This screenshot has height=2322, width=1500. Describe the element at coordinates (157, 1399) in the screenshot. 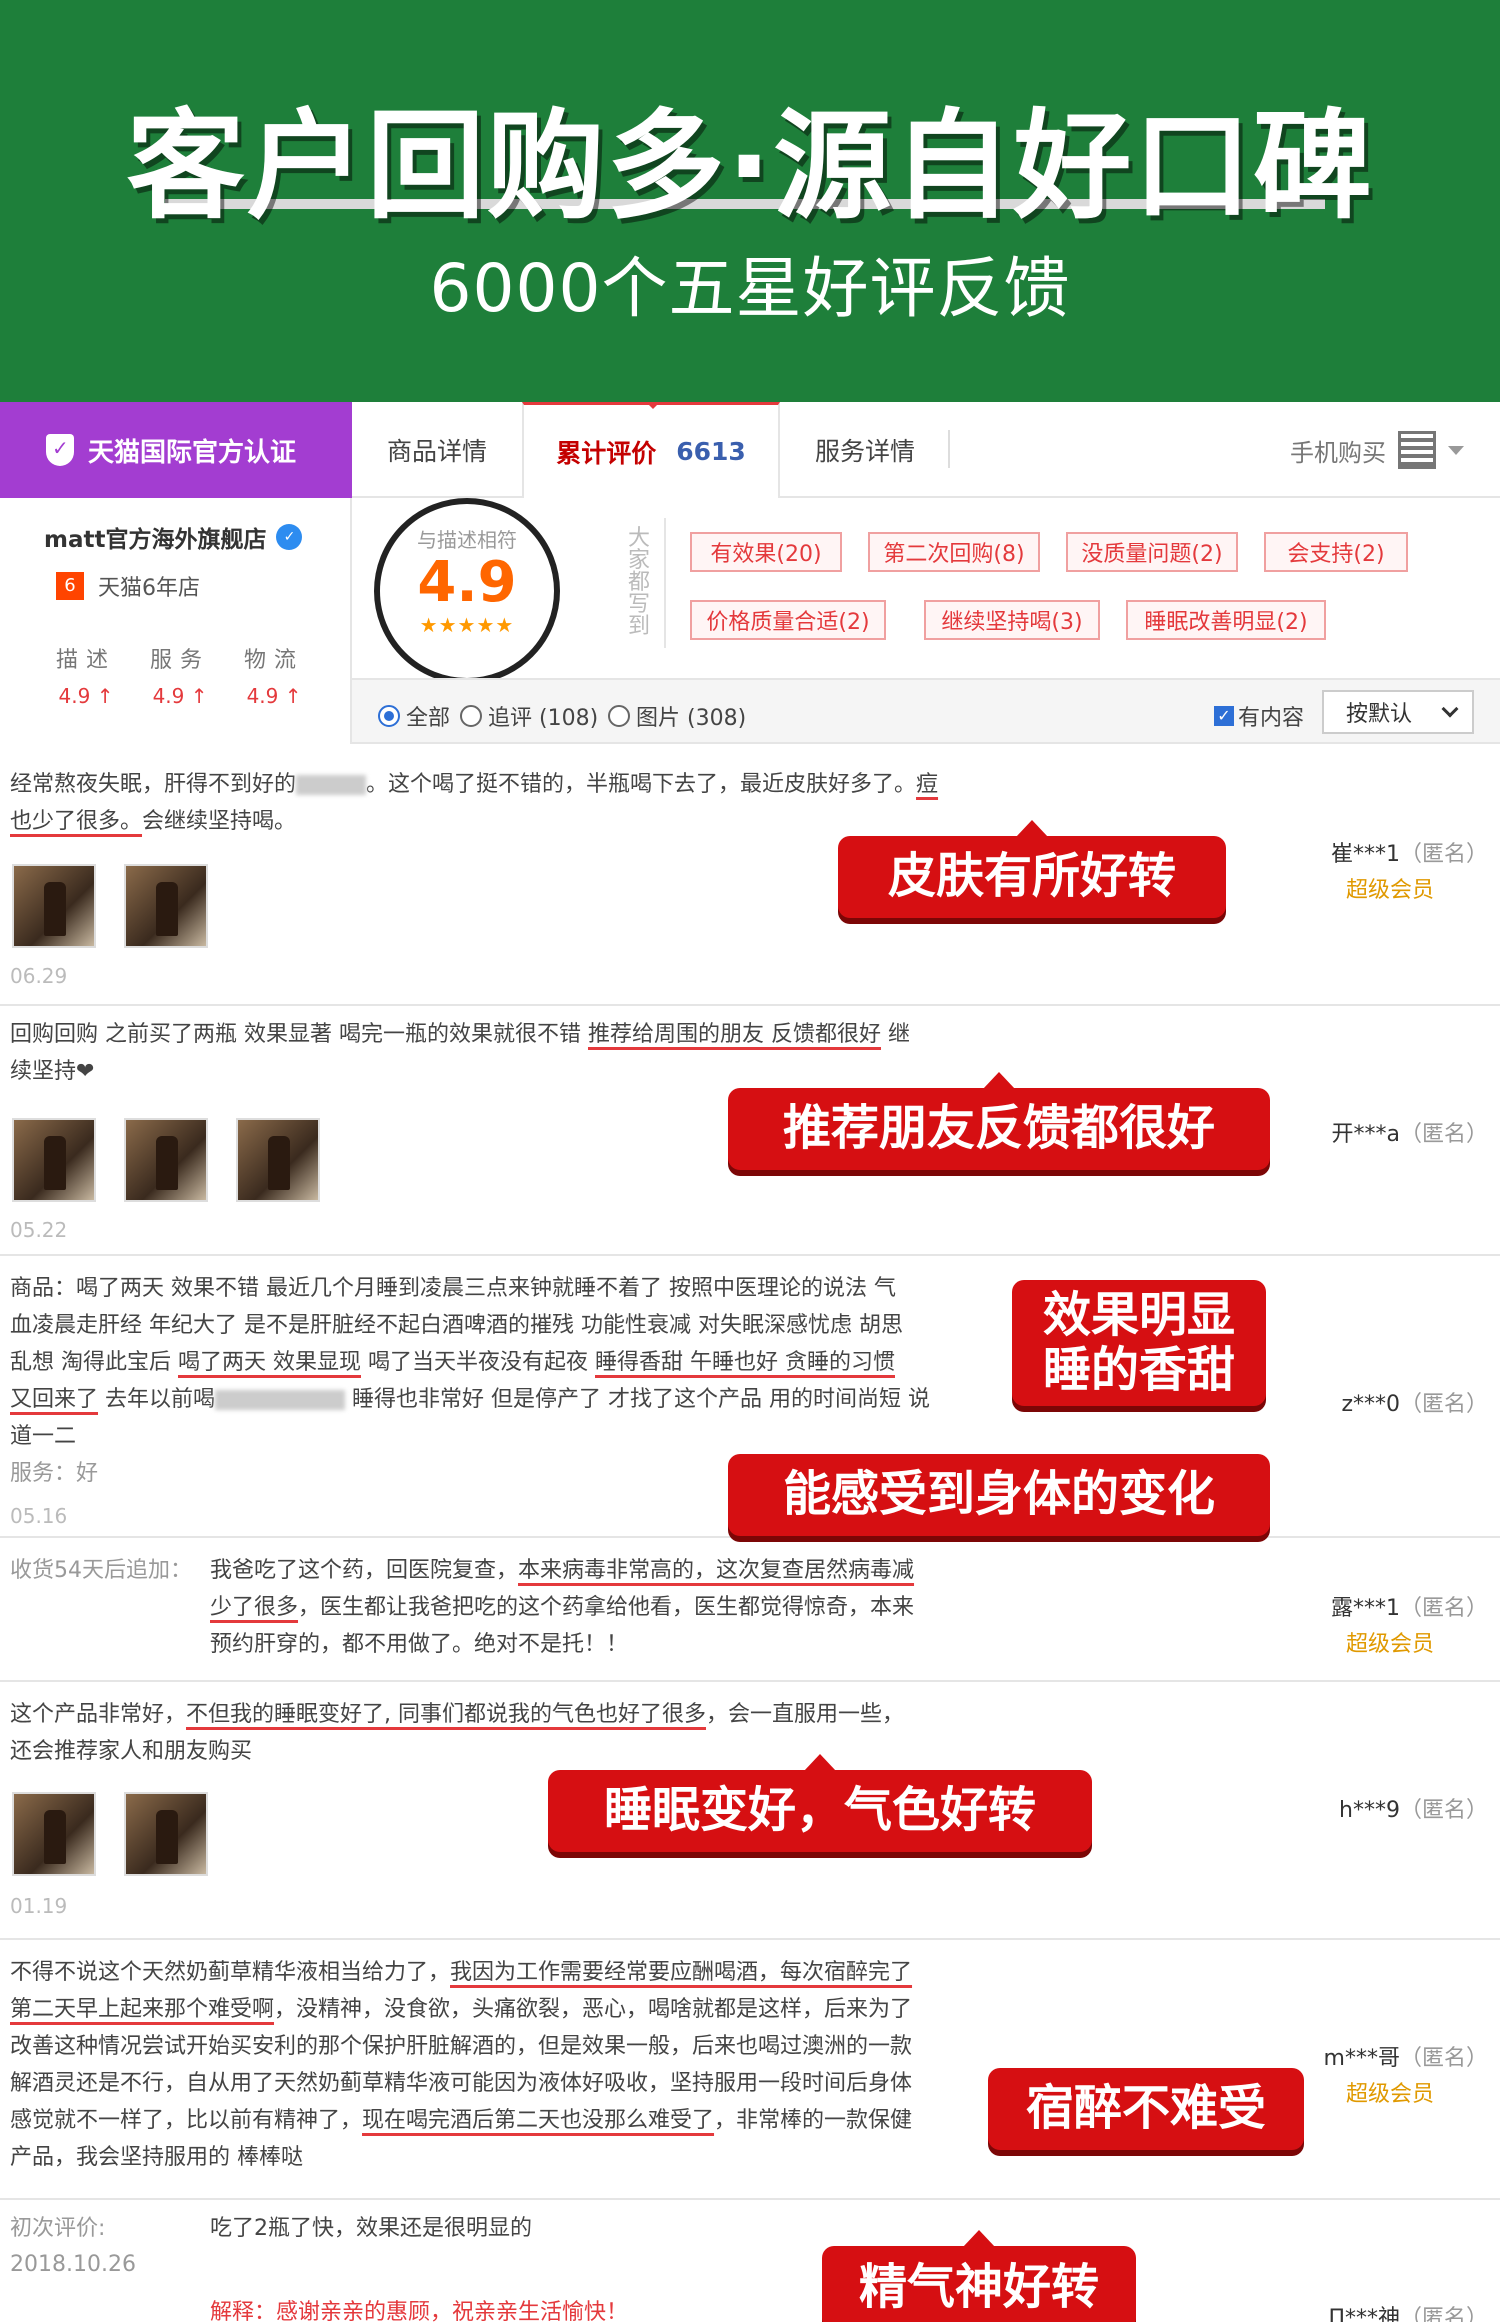

I see `text-span: 去年以前喝` at that location.